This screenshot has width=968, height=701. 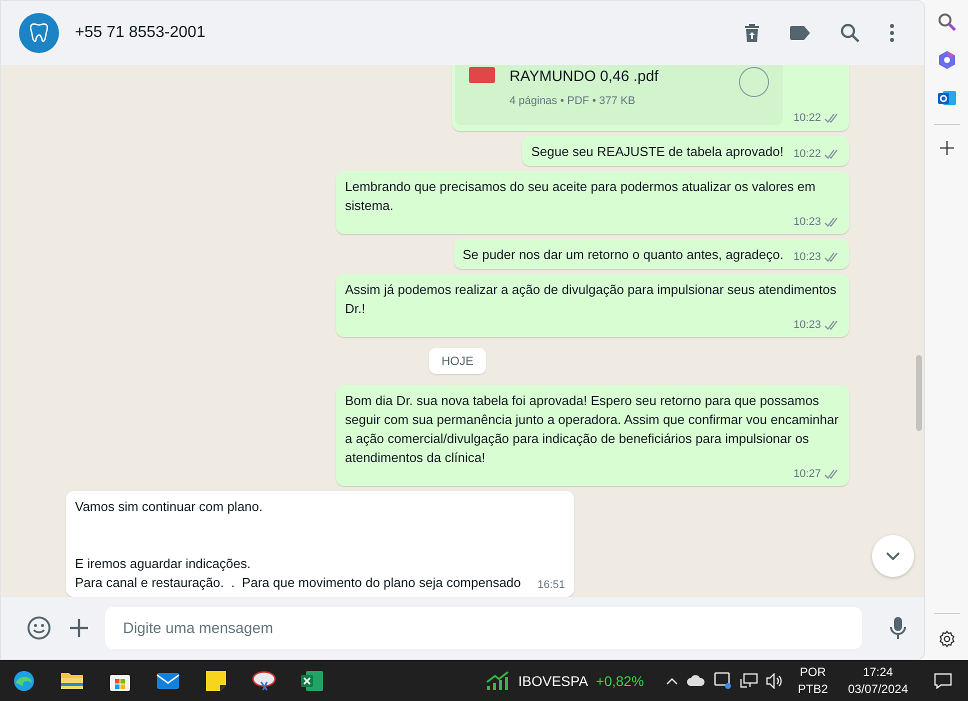 What do you see at coordinates (672, 680) in the screenshot?
I see `chevron-up-icon` at bounding box center [672, 680].